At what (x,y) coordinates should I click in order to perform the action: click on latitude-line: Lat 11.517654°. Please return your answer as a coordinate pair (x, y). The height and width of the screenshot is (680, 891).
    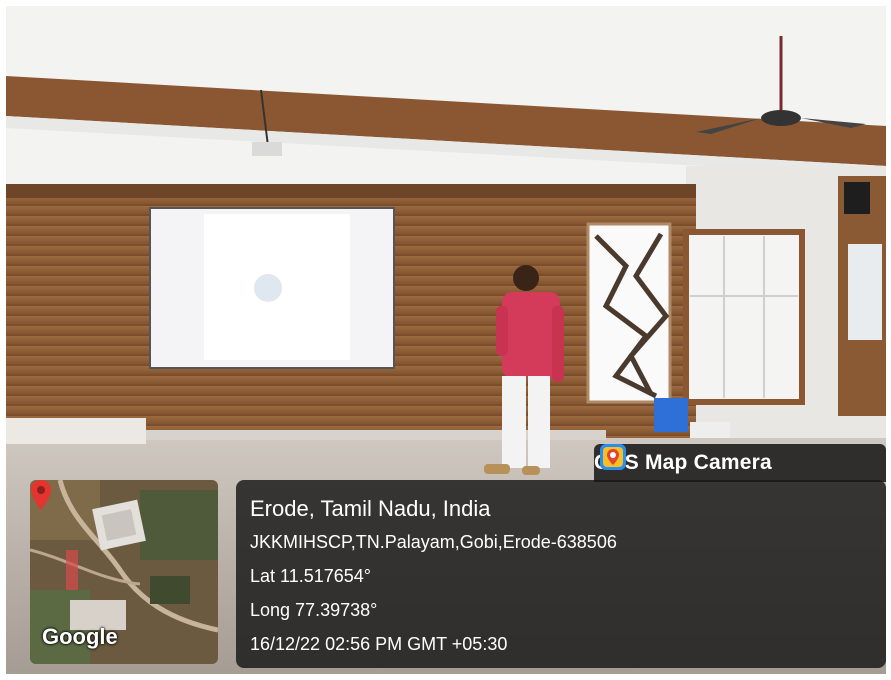
    Looking at the image, I should click on (310, 576).